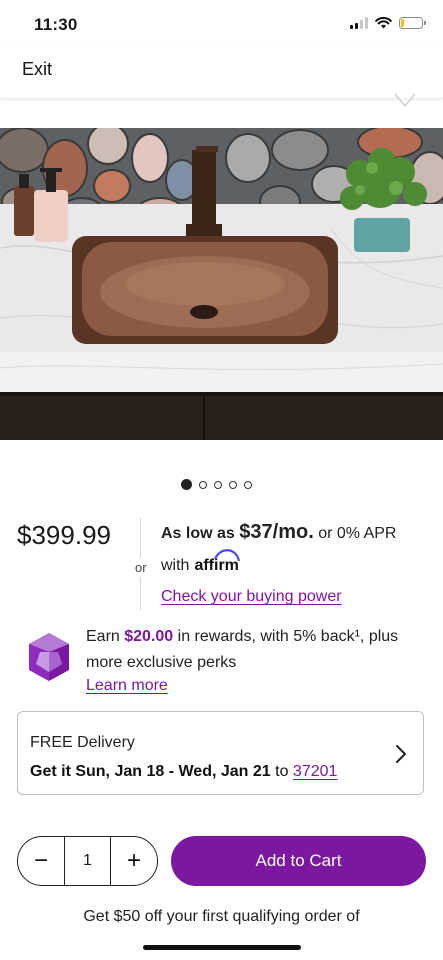  What do you see at coordinates (251, 597) in the screenshot?
I see `check-buying-power-link: Check your buying power` at bounding box center [251, 597].